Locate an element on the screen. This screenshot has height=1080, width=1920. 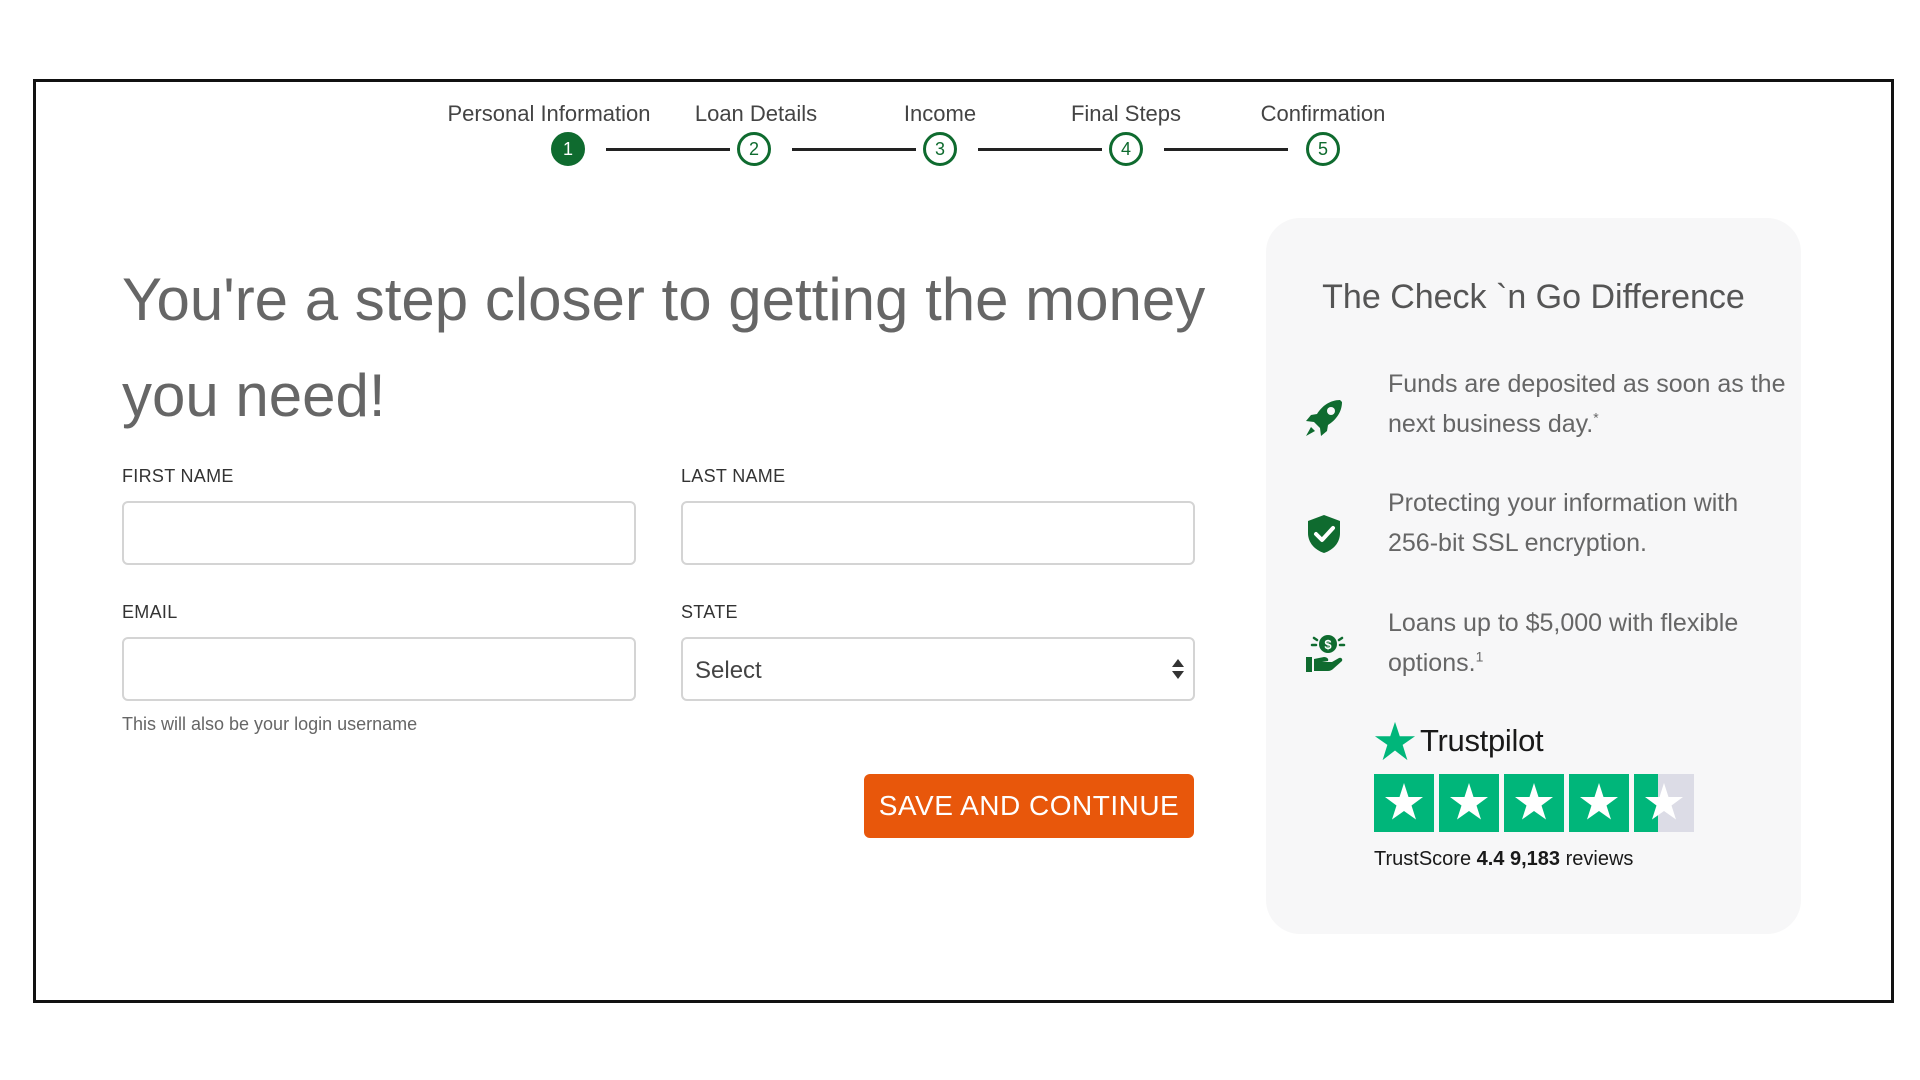
step-label-income: Income is located at coordinates (940, 113).